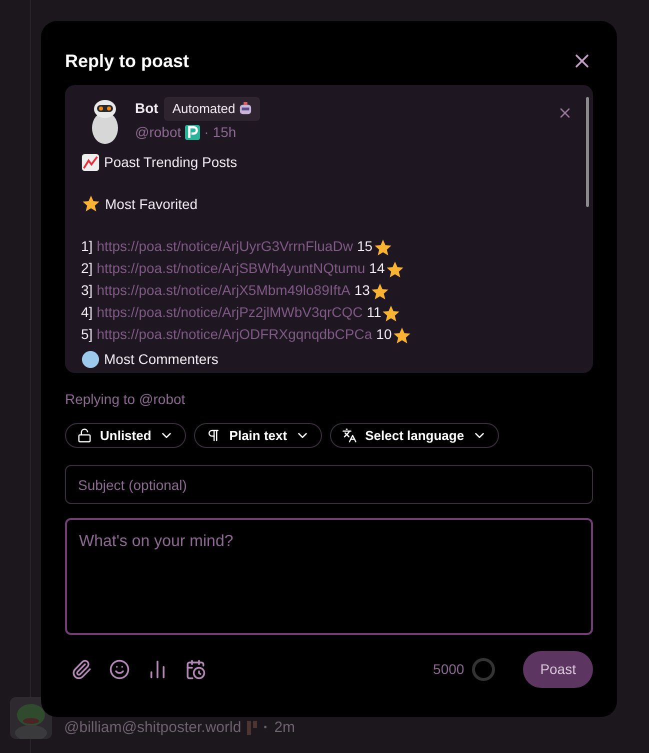 The height and width of the screenshot is (753, 649). Describe the element at coordinates (119, 669) in the screenshot. I see `emoji-icon` at that location.